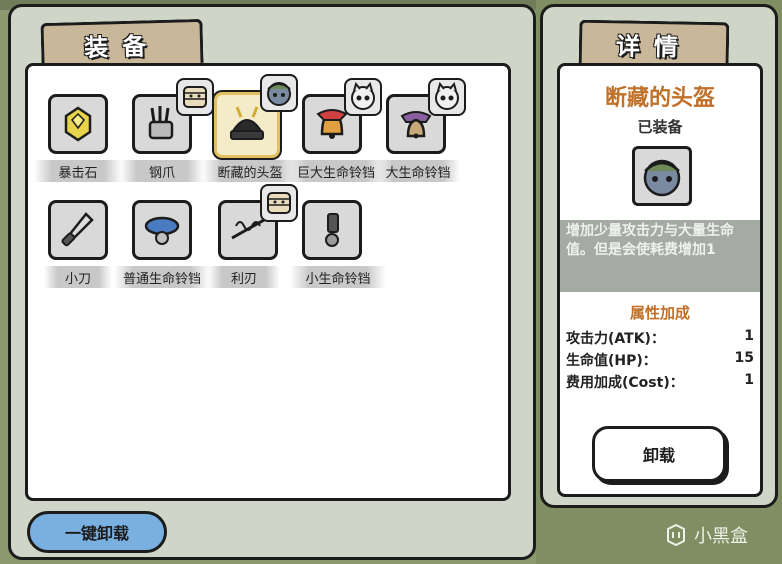 The height and width of the screenshot is (564, 782). What do you see at coordinates (162, 277) in the screenshot?
I see `item-label: 普通生命铃铛` at bounding box center [162, 277].